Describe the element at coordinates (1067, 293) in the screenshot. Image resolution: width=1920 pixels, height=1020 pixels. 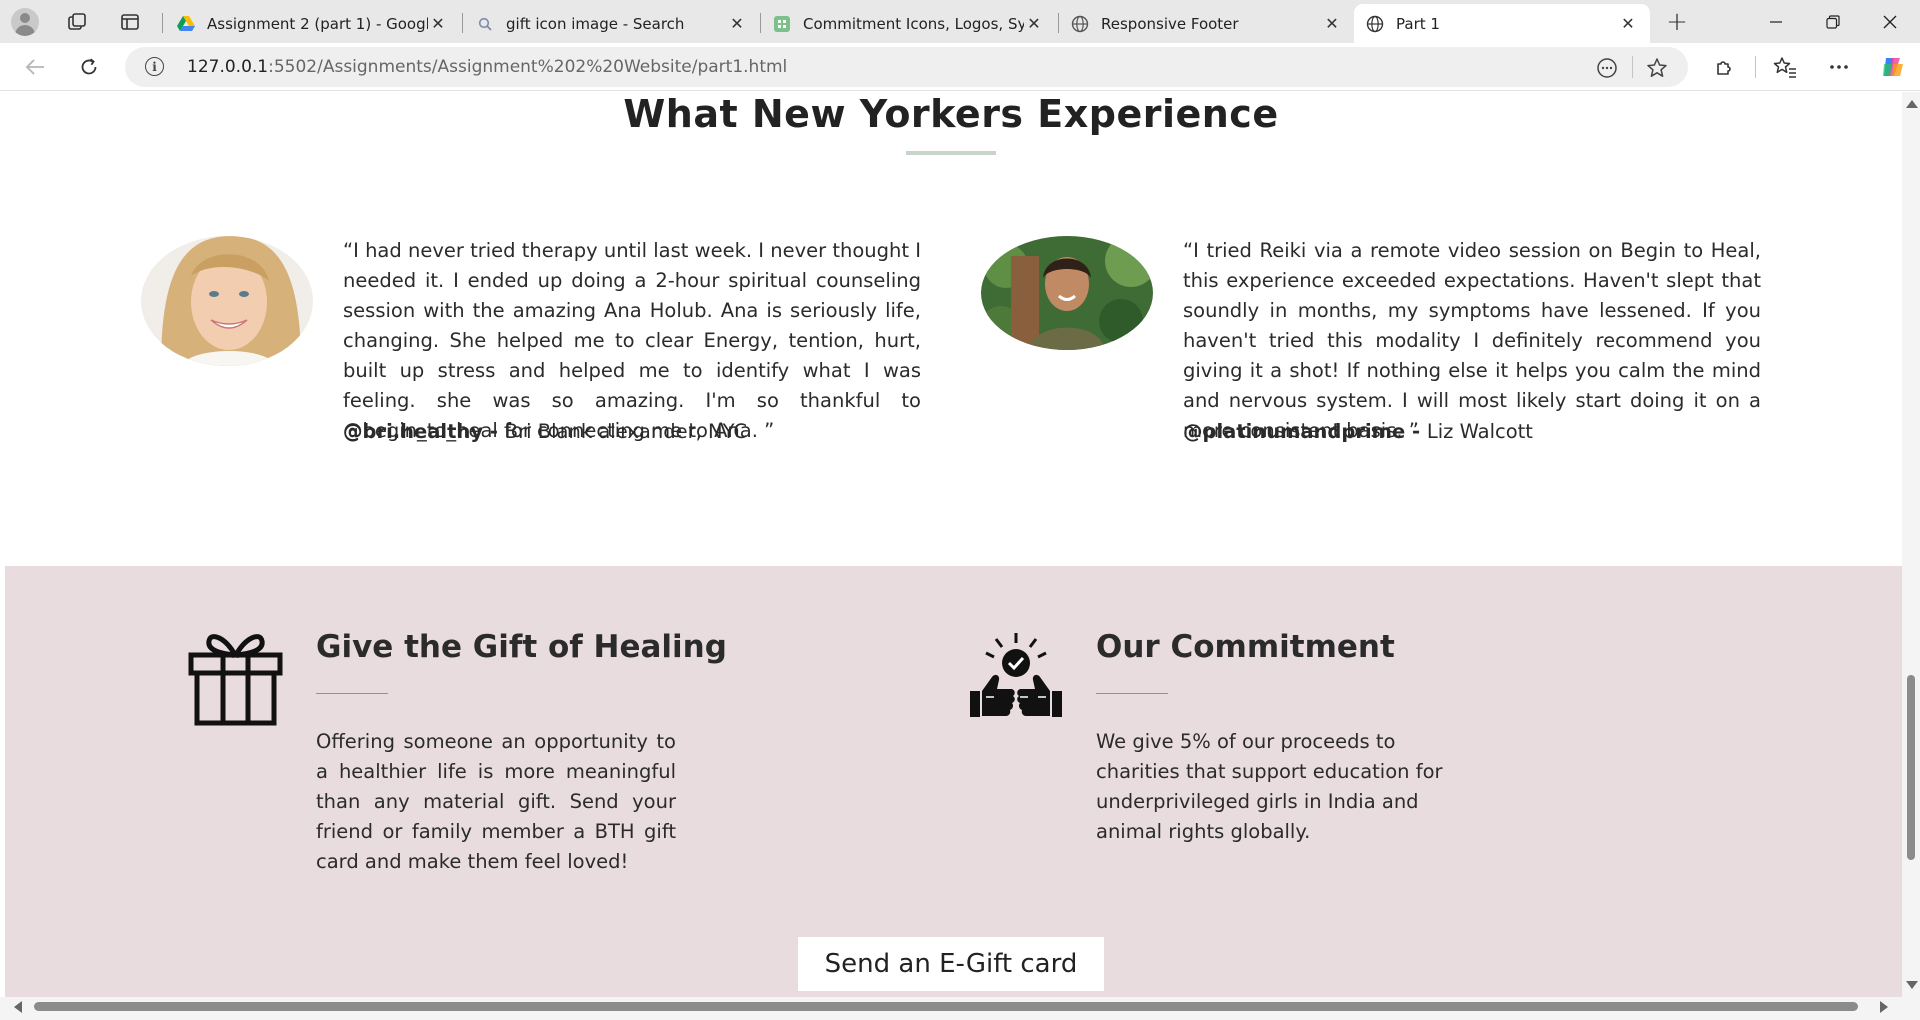
I see `testimonial-avatar-liz` at that location.